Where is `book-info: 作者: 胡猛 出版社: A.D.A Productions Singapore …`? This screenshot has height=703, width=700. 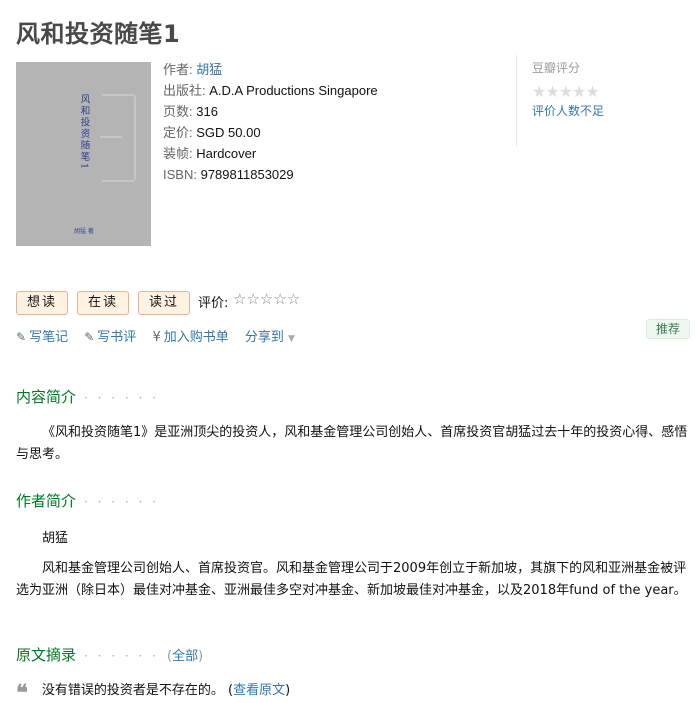
book-info: 作者: 胡猛 出版社: A.D.A Productions Singapore … is located at coordinates (270, 122).